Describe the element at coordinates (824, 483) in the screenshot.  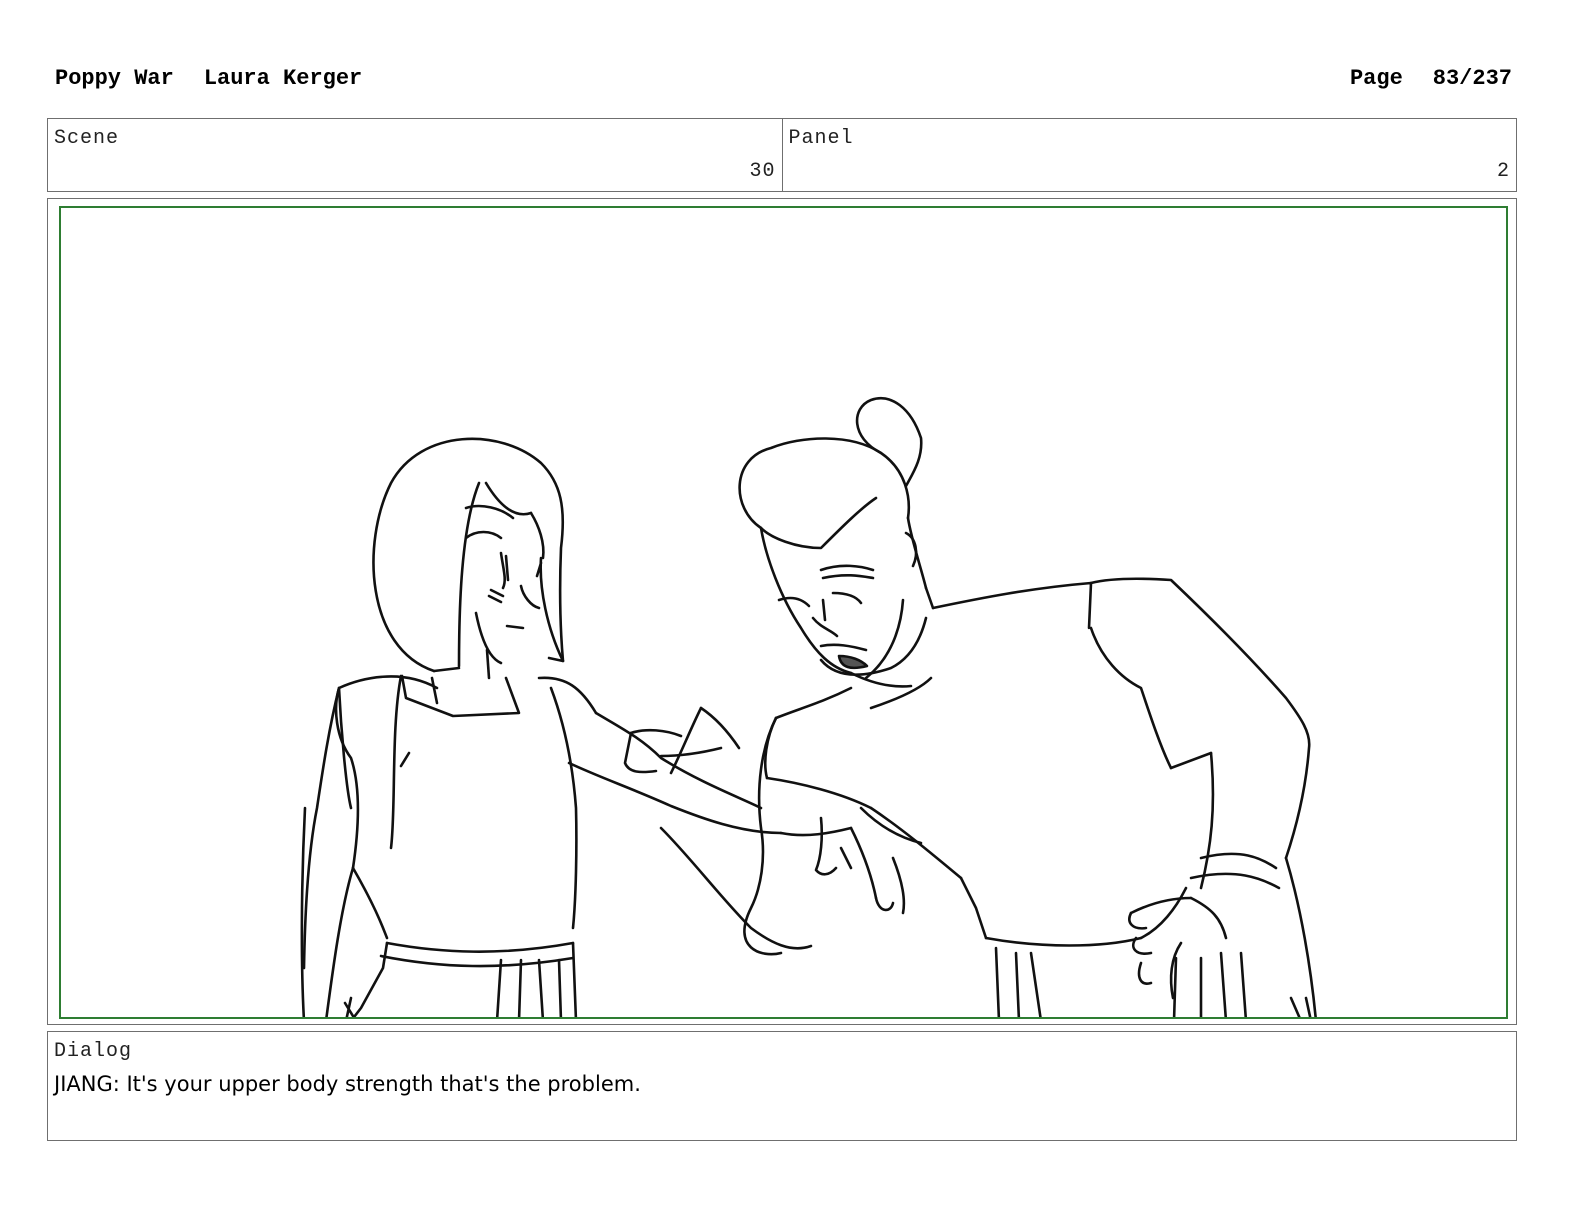
I see `man-head` at that location.